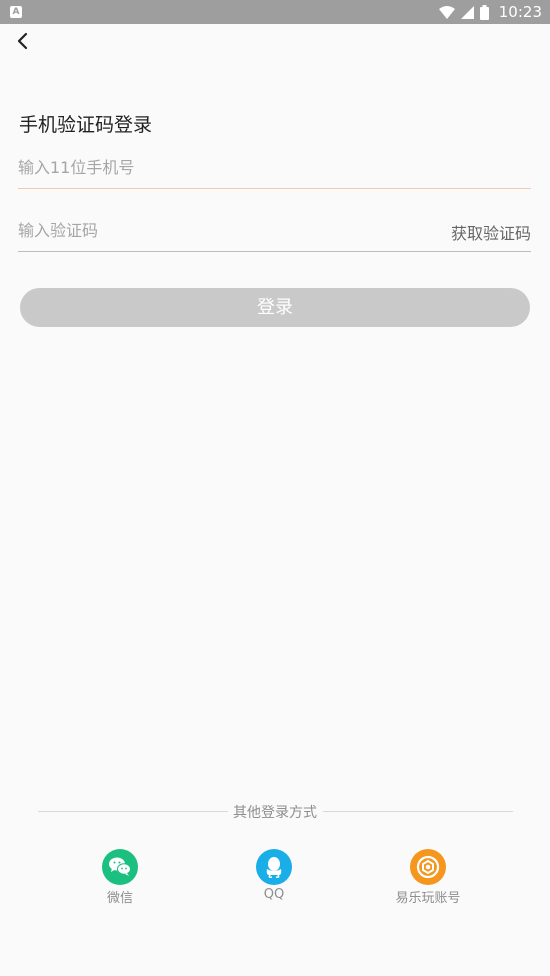 The image size is (550, 976). I want to click on status-bar: A 10:23, so click(275, 12).